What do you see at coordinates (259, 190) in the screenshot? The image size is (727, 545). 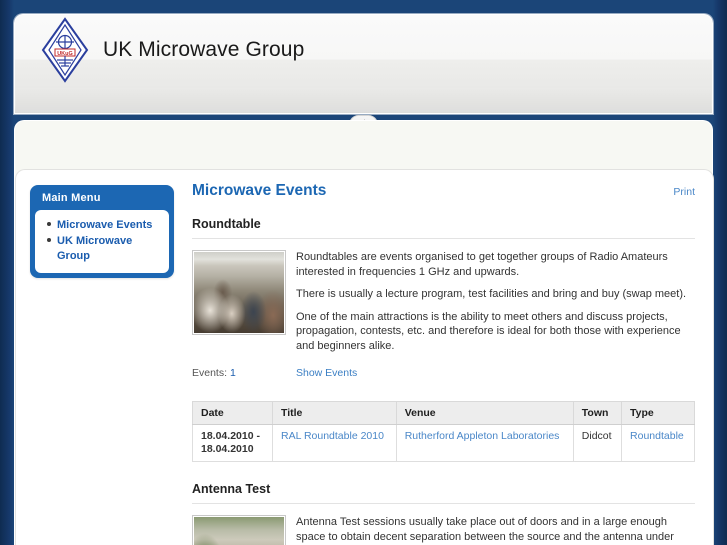 I see `page-title: Microwave Events` at bounding box center [259, 190].